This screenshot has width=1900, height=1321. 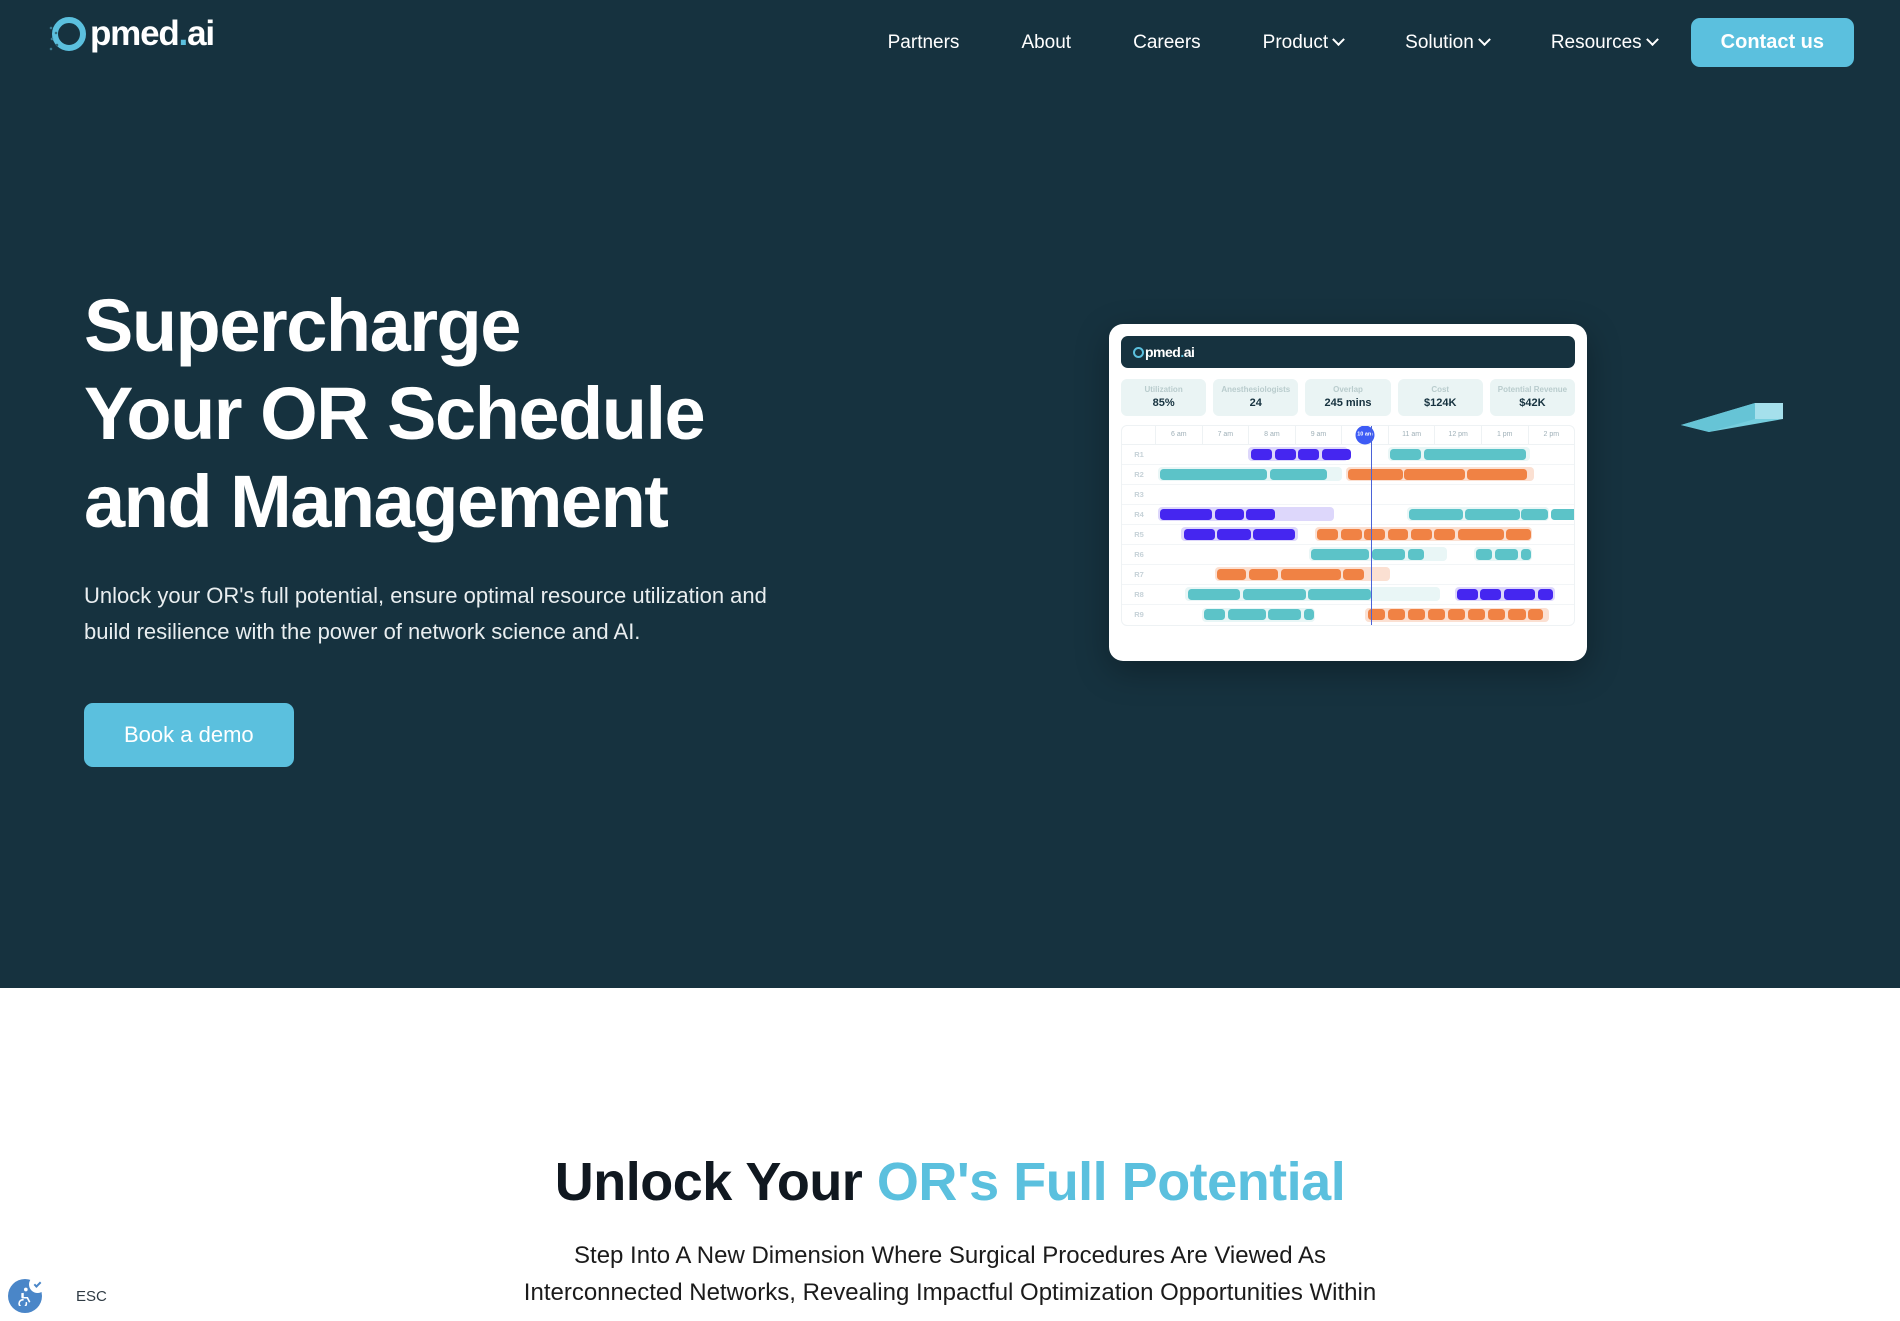 I want to click on accessibility-icon, so click(x=27, y=1294).